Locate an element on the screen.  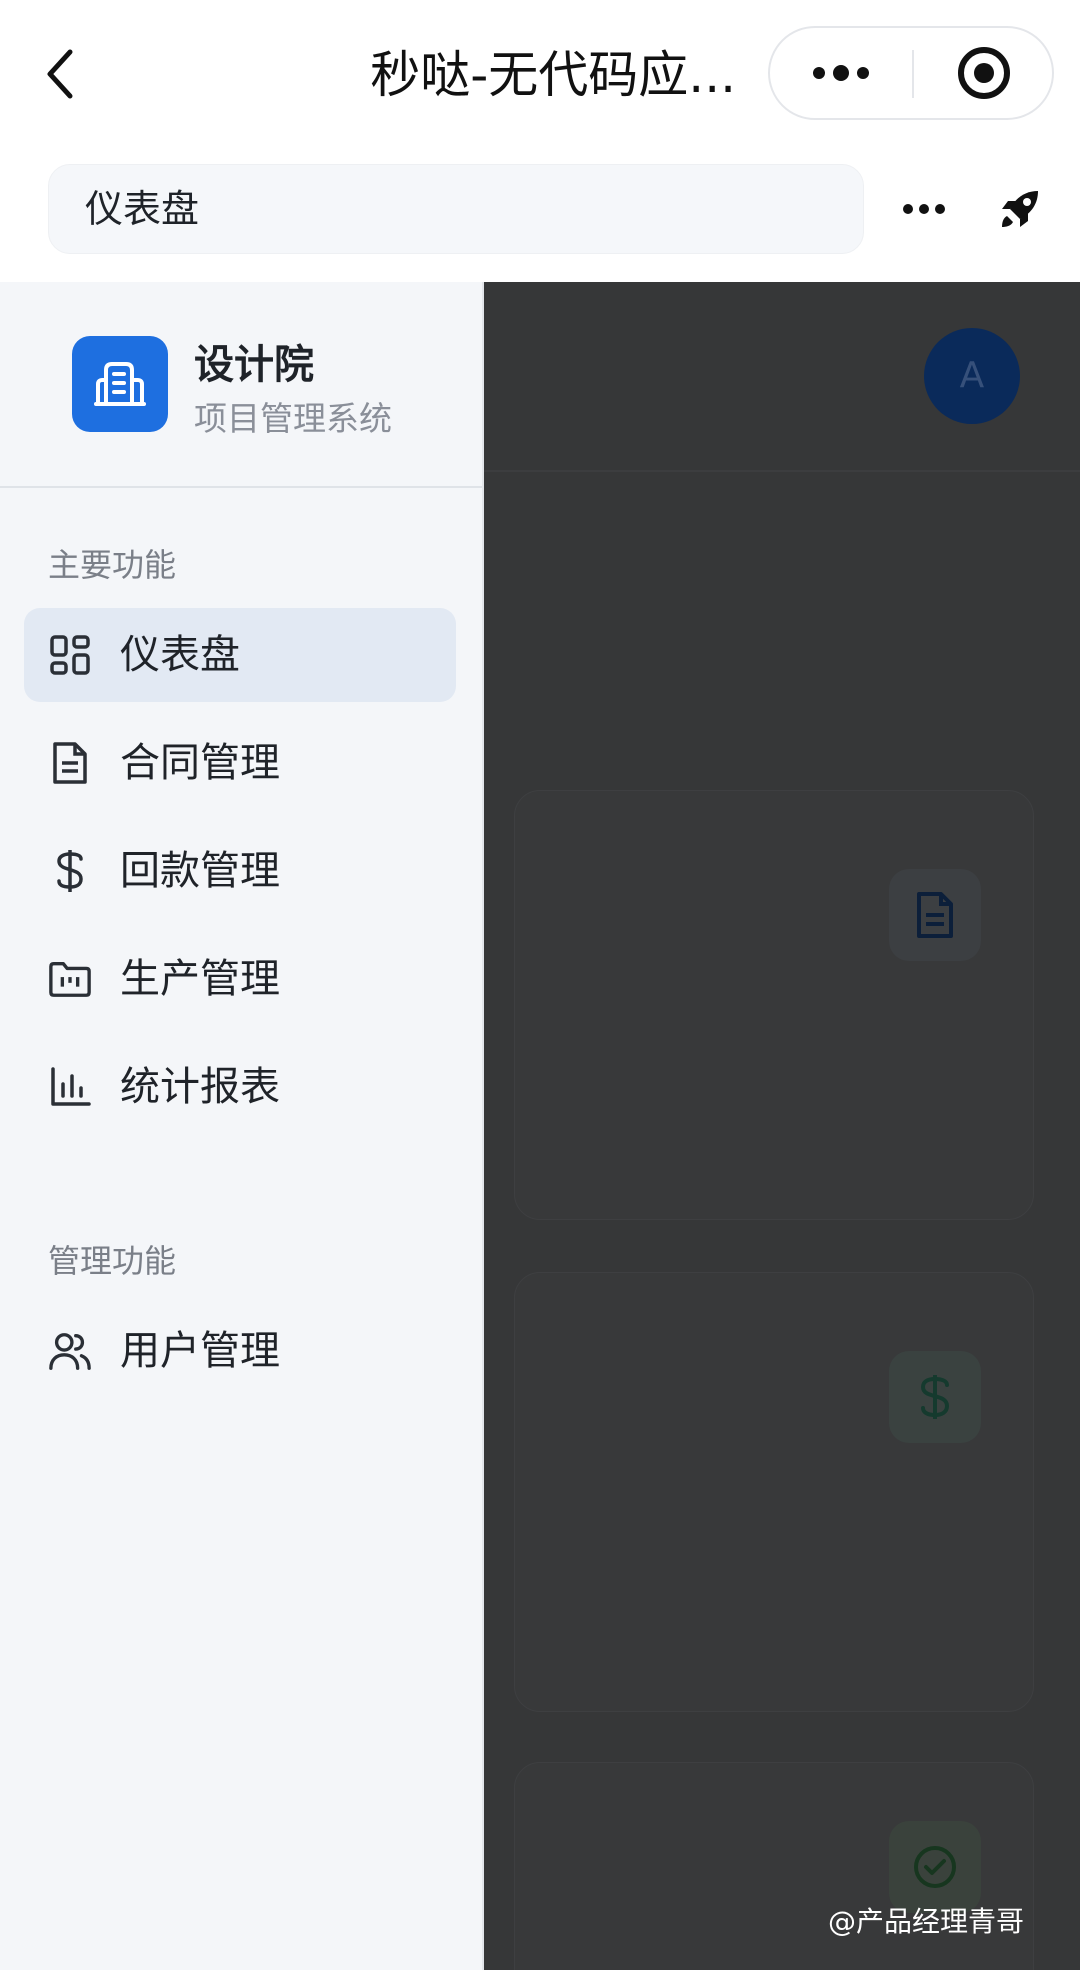
rocket-icon is located at coordinates (1020, 209).